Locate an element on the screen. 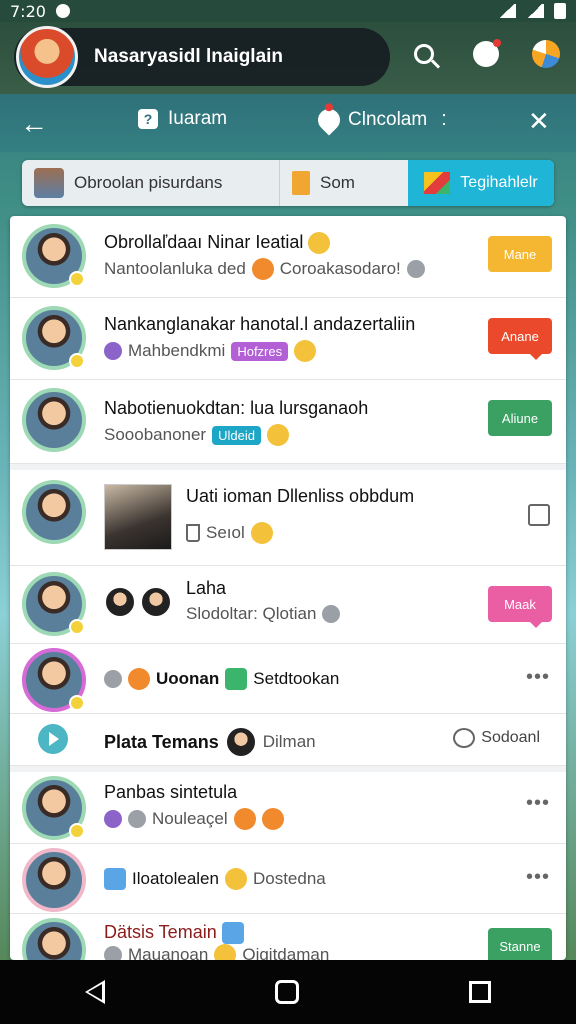  item-subtitle: Mauanoan Oigitdaman is located at coordinates (216, 952).